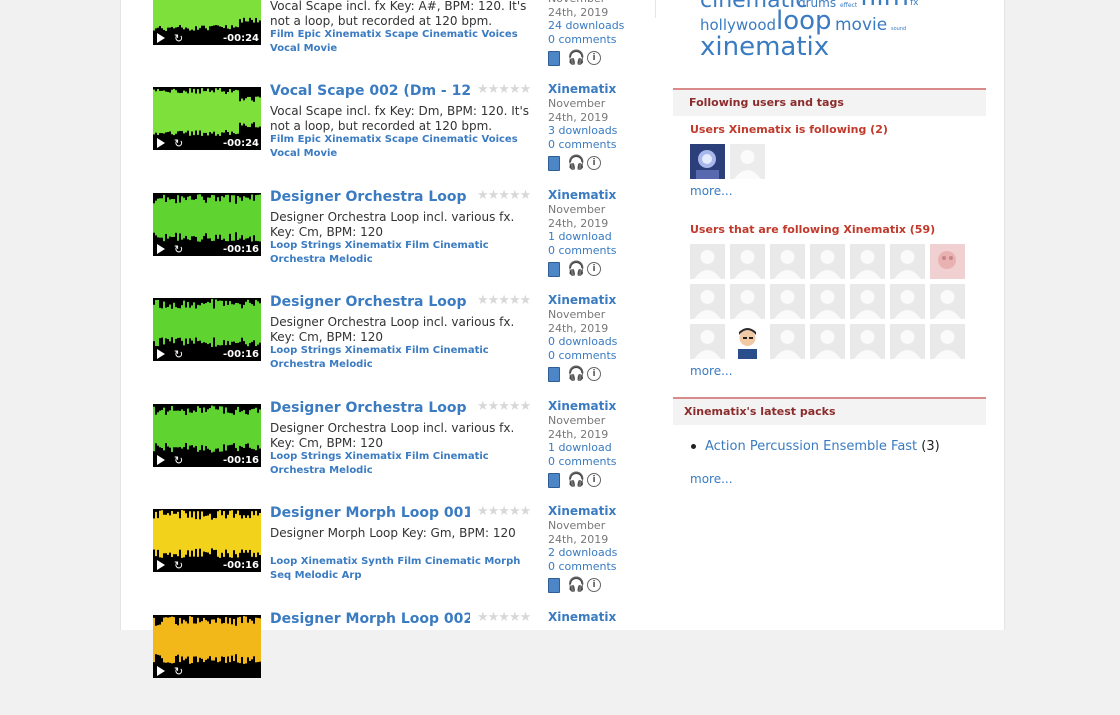 This screenshot has width=1120, height=715. Describe the element at coordinates (207, 646) in the screenshot. I see `waveform-player: ↻` at that location.